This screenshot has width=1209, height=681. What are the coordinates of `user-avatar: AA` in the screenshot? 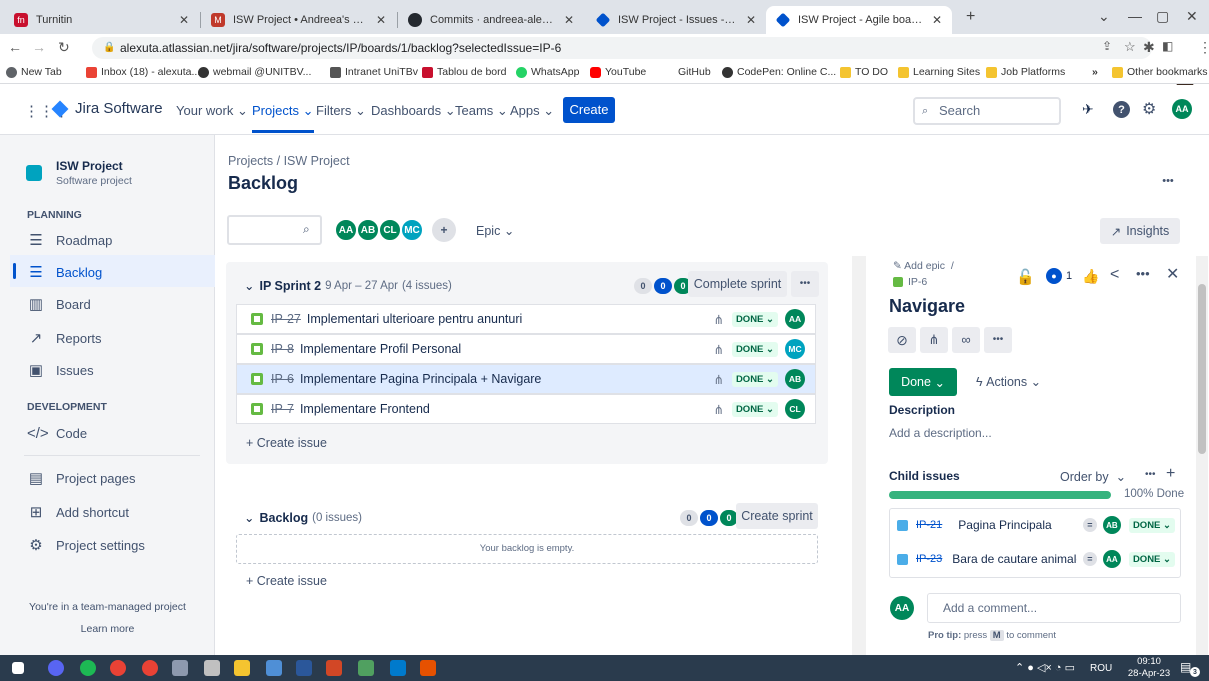 It's located at (1182, 109).